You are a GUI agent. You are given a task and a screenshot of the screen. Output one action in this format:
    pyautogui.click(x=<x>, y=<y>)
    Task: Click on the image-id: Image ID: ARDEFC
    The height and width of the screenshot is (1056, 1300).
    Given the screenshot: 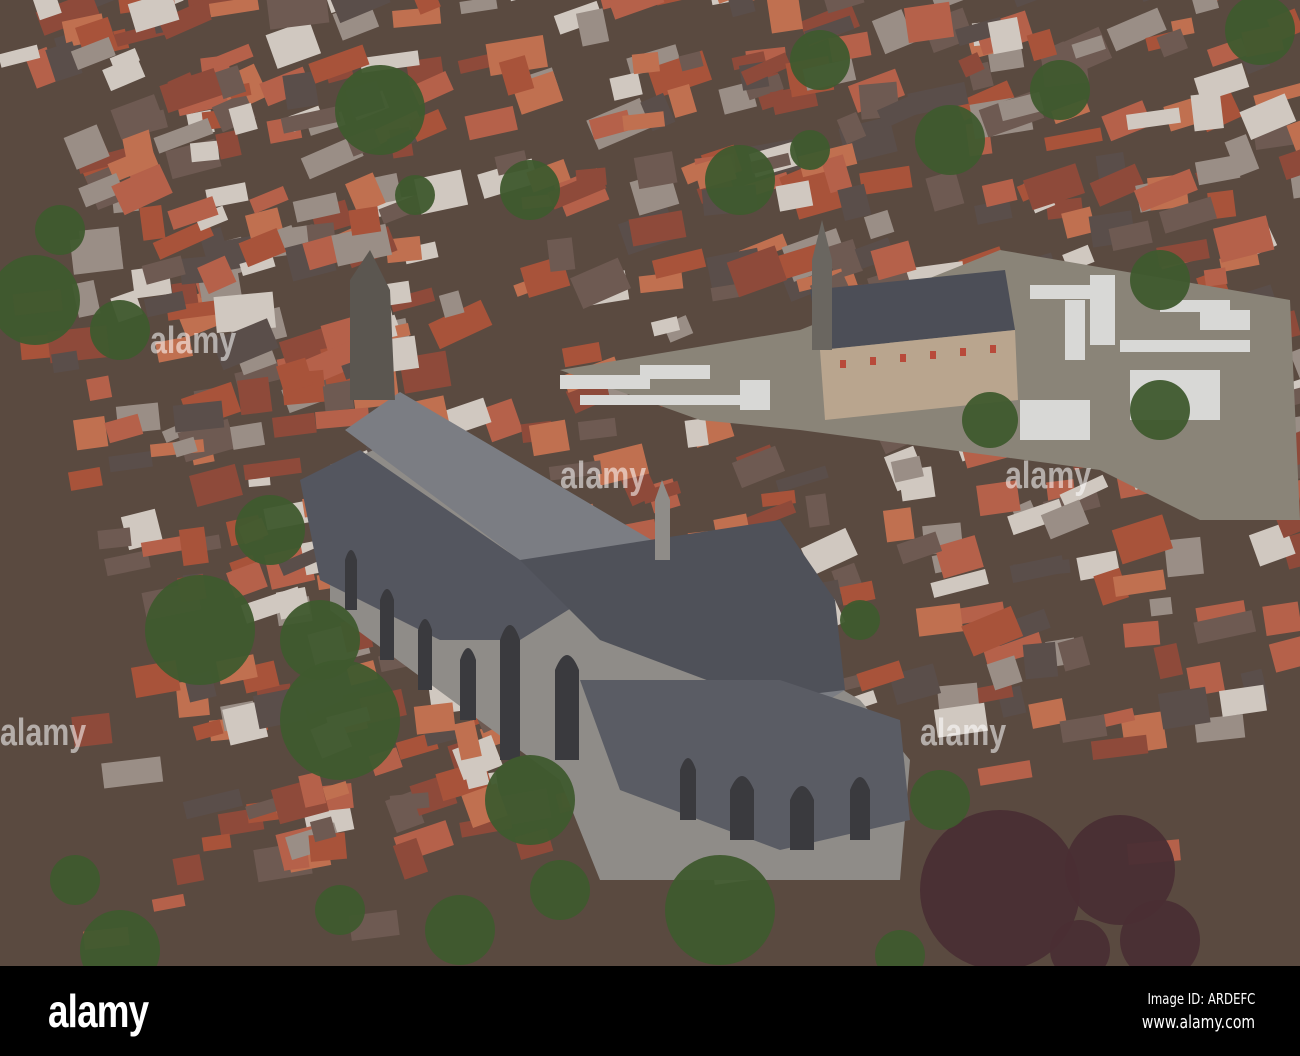 What is the action you would take?
    pyautogui.click(x=1201, y=999)
    